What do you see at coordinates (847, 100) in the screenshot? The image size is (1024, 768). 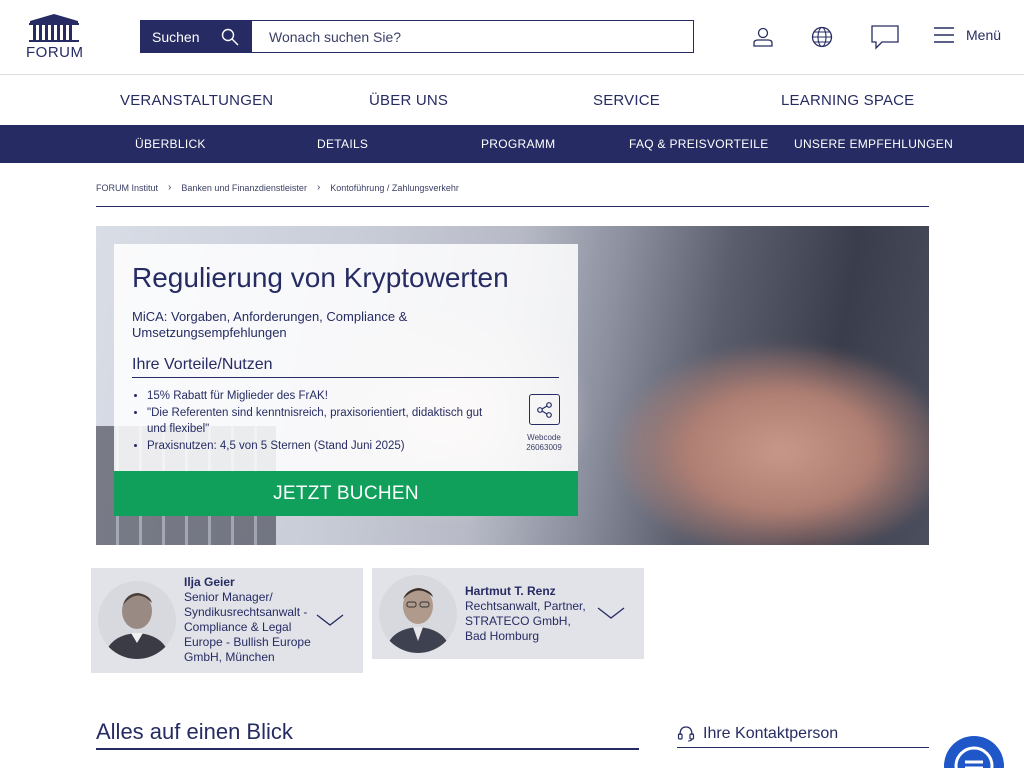 I see `nav-learning-space: LEARNING SPACE` at bounding box center [847, 100].